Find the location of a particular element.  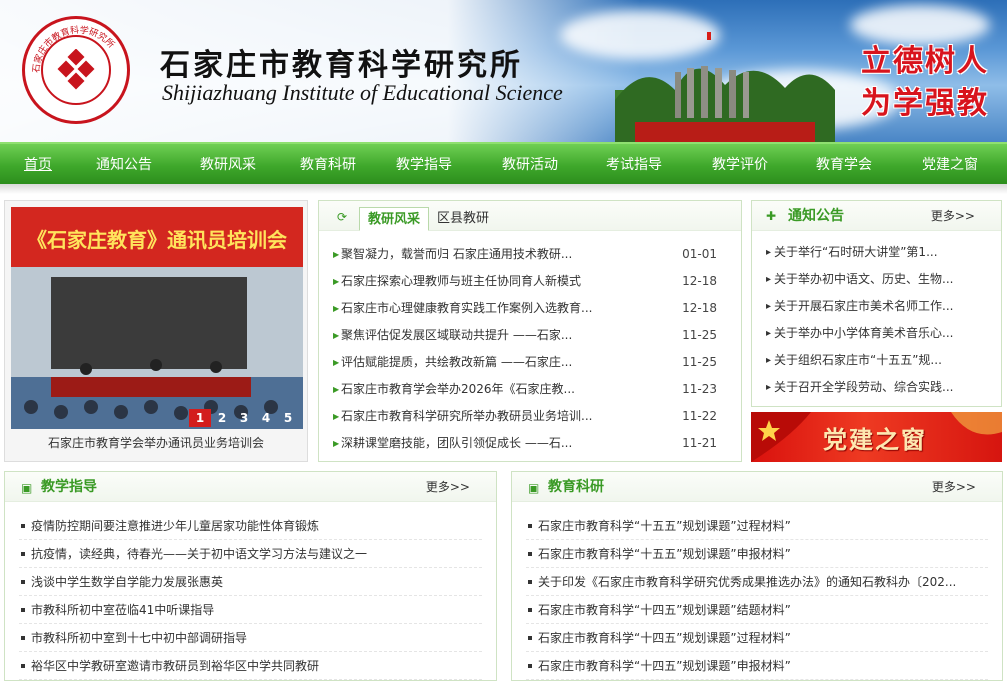

monument-image is located at coordinates (725, 87).